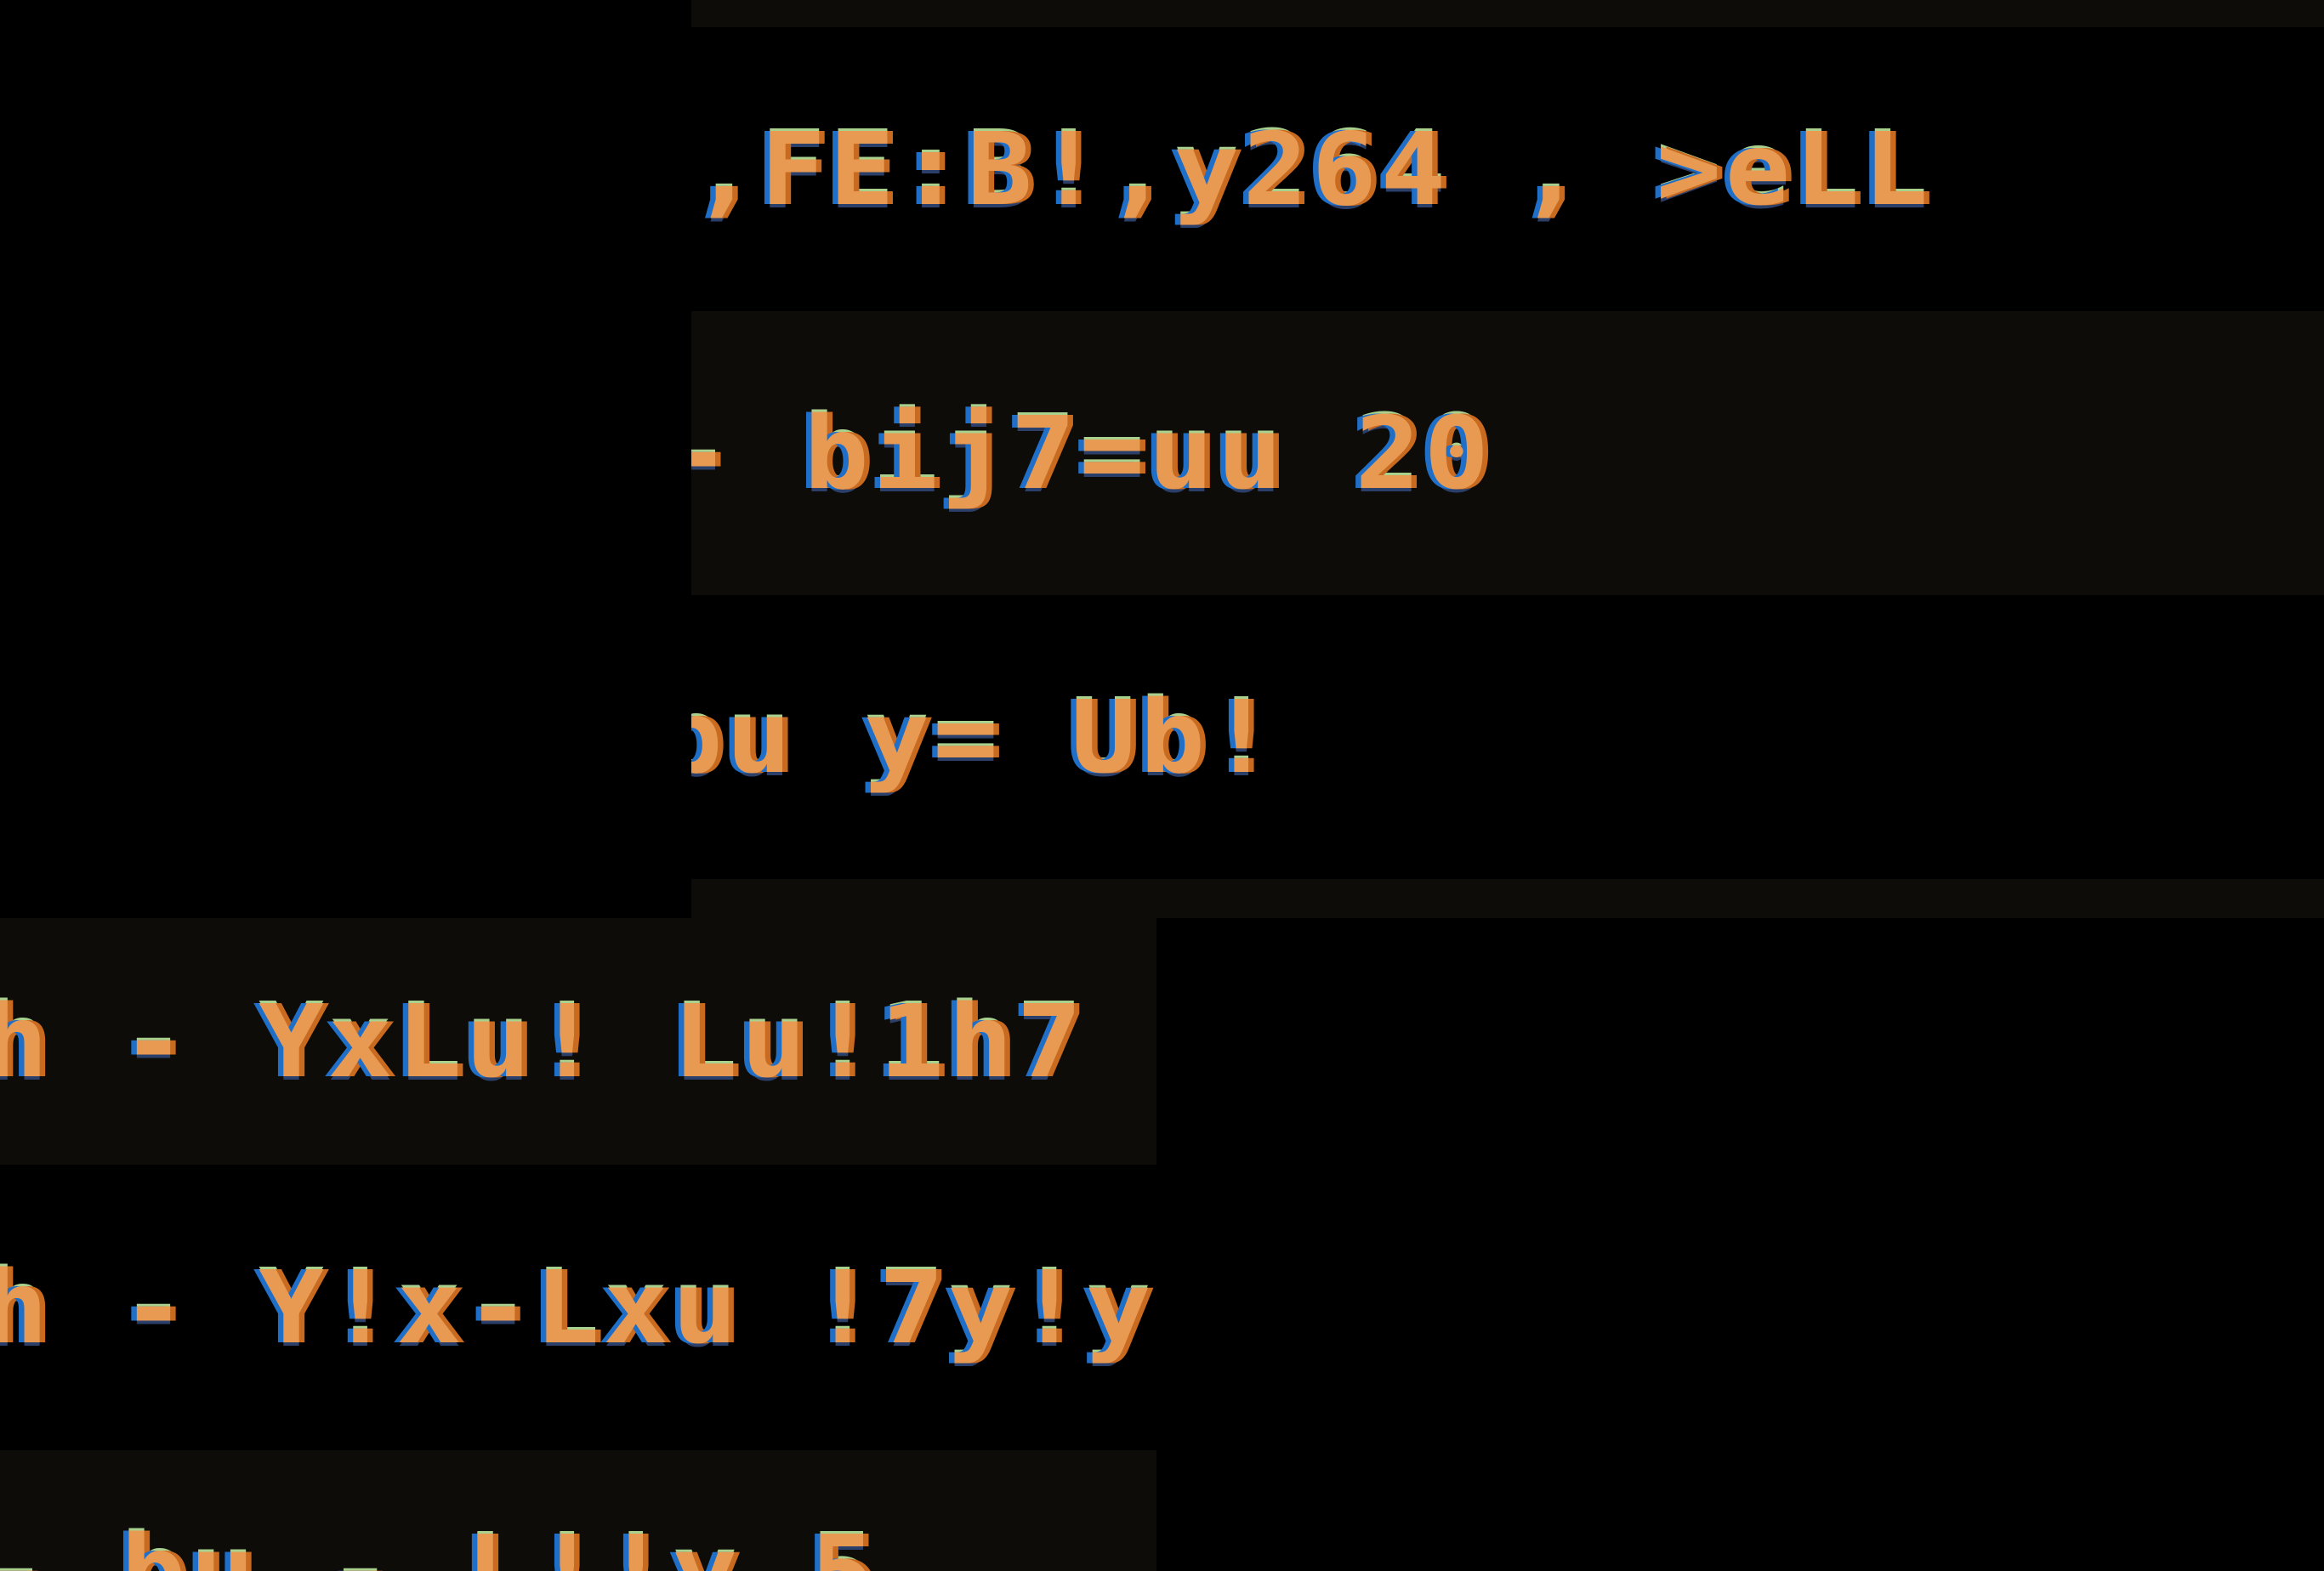 The width and height of the screenshot is (2324, 1571). Describe the element at coordinates (578, 1510) in the screenshot. I see `list-row: - bu - L!!y 5` at that location.